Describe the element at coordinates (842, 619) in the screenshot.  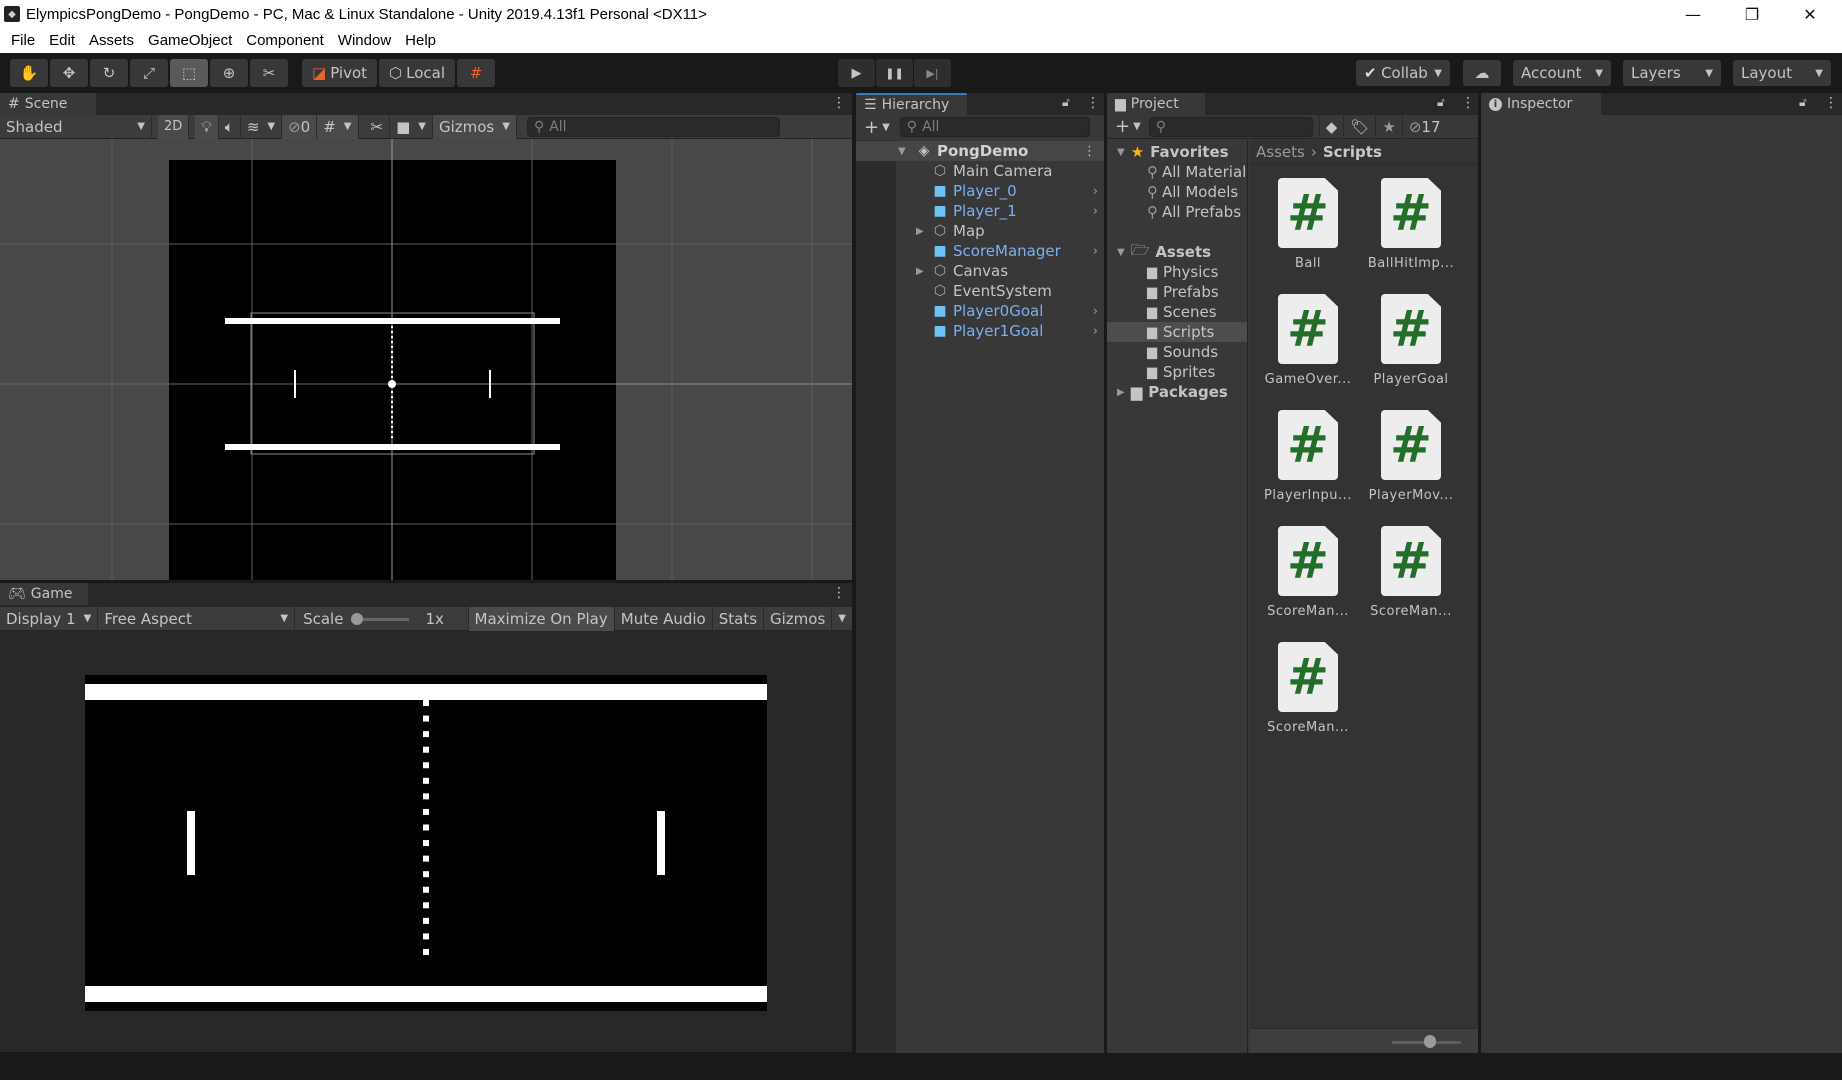
I see `gizmos-dropdown-arrow: ▼` at that location.